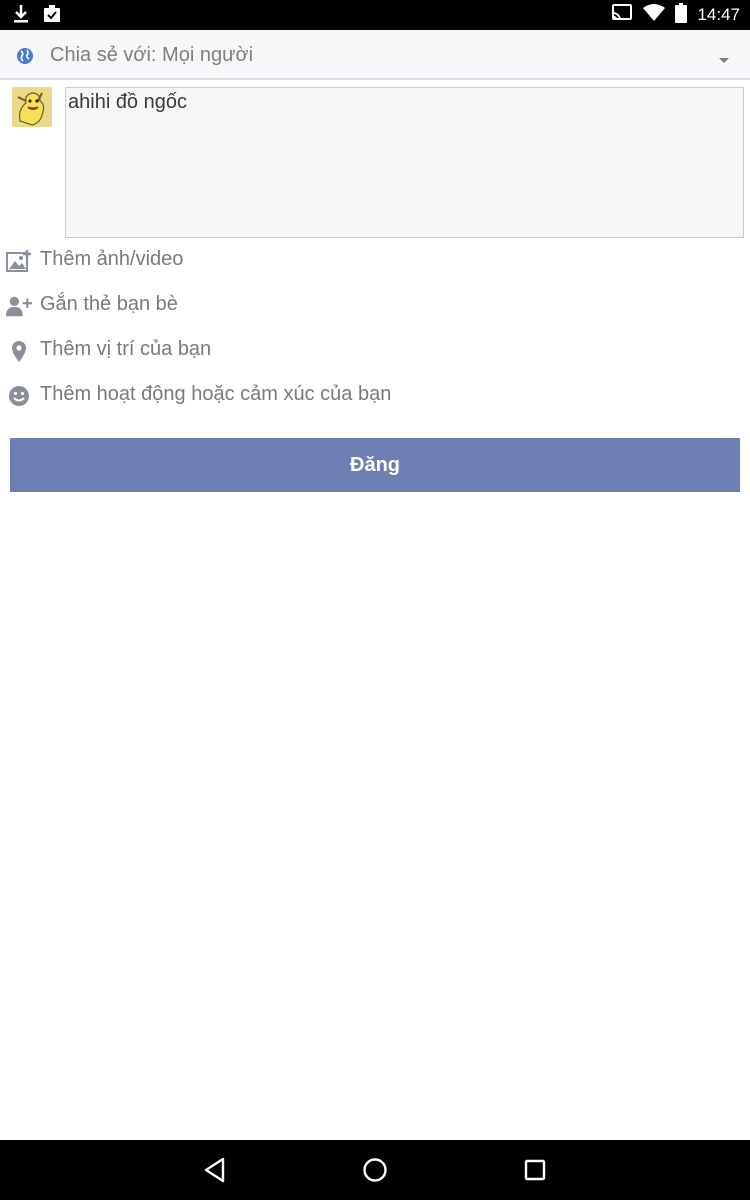  Describe the element at coordinates (375, 350) in the screenshot. I see `add-location-option: Thêm vị trí của bạn` at that location.